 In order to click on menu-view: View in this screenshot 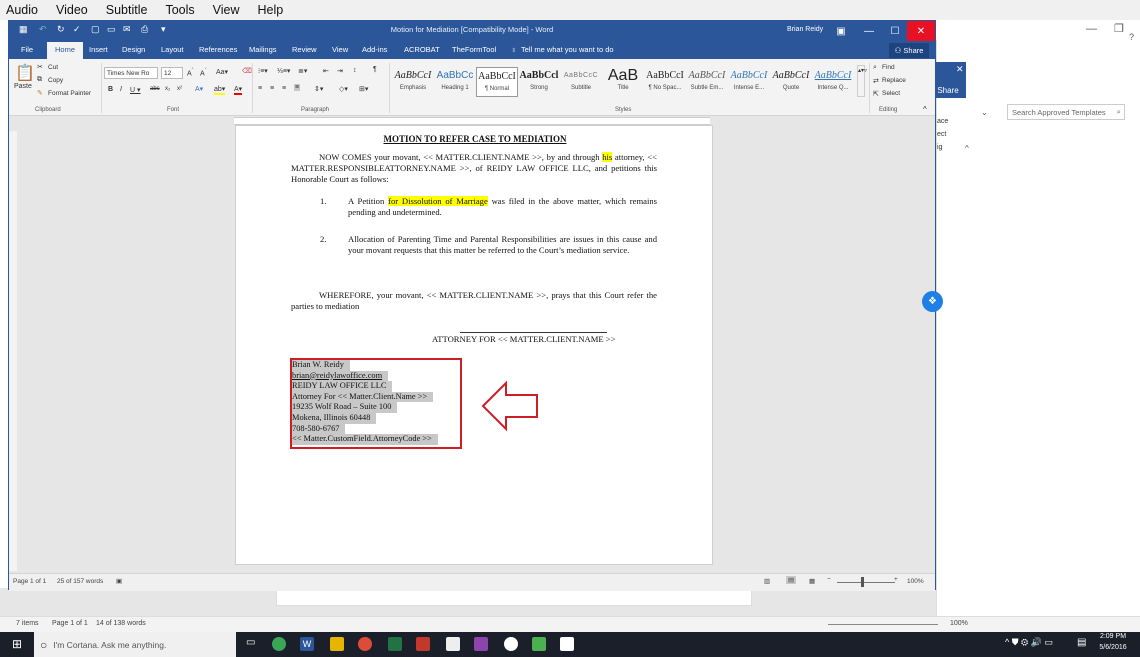, I will do `click(226, 10)`.